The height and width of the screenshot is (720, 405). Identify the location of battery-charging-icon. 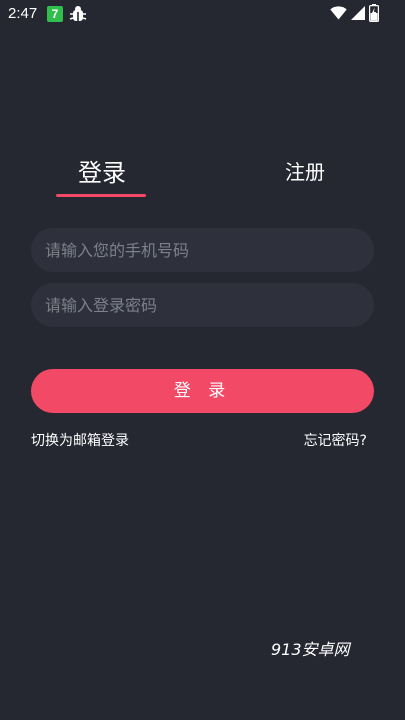
(374, 13).